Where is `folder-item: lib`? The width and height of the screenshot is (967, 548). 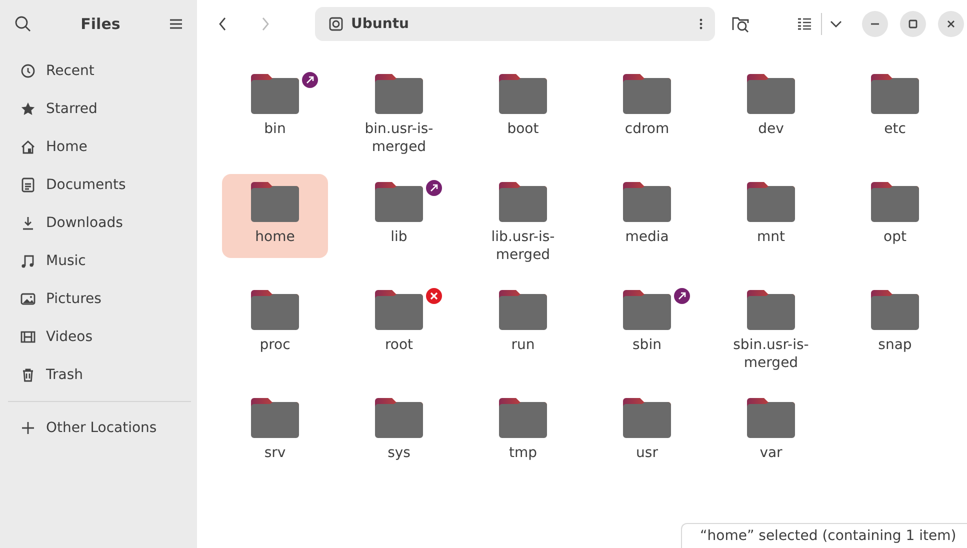
folder-item: lib is located at coordinates (399, 216).